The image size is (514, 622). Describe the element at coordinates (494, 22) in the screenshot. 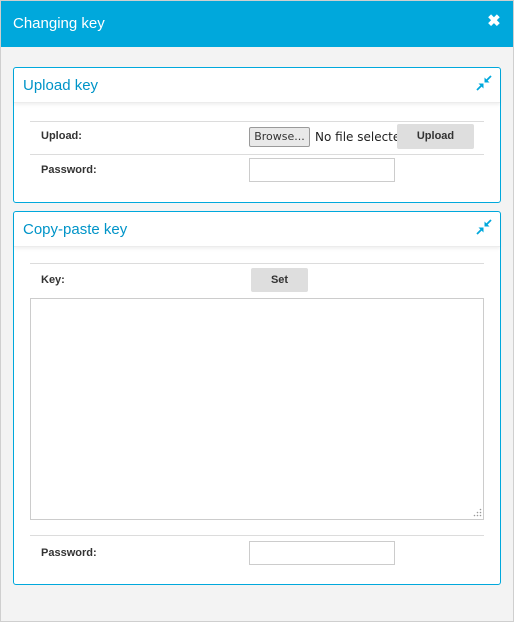

I see `close-icon: ✖` at that location.